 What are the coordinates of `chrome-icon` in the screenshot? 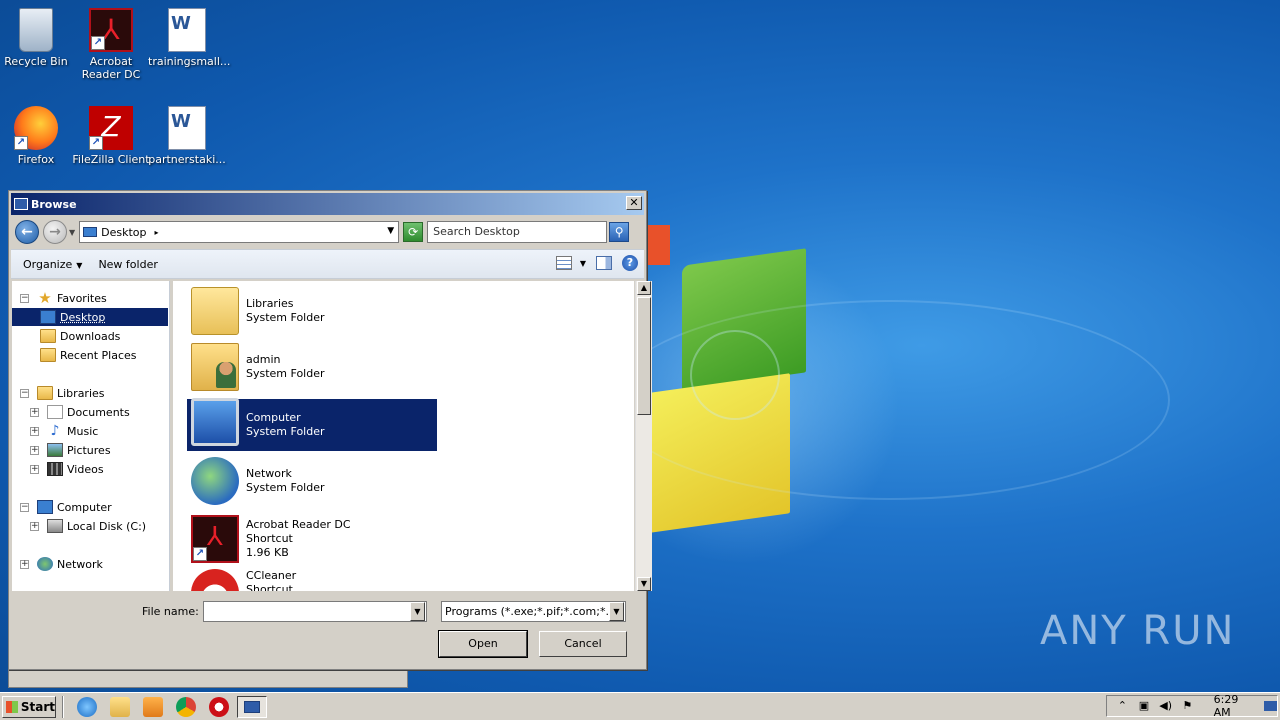 It's located at (186, 706).